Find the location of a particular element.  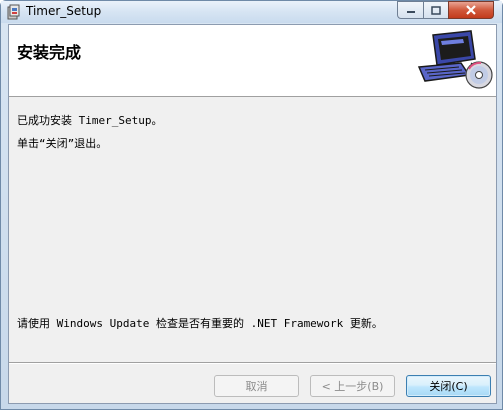

maximize-button is located at coordinates (436, 10).